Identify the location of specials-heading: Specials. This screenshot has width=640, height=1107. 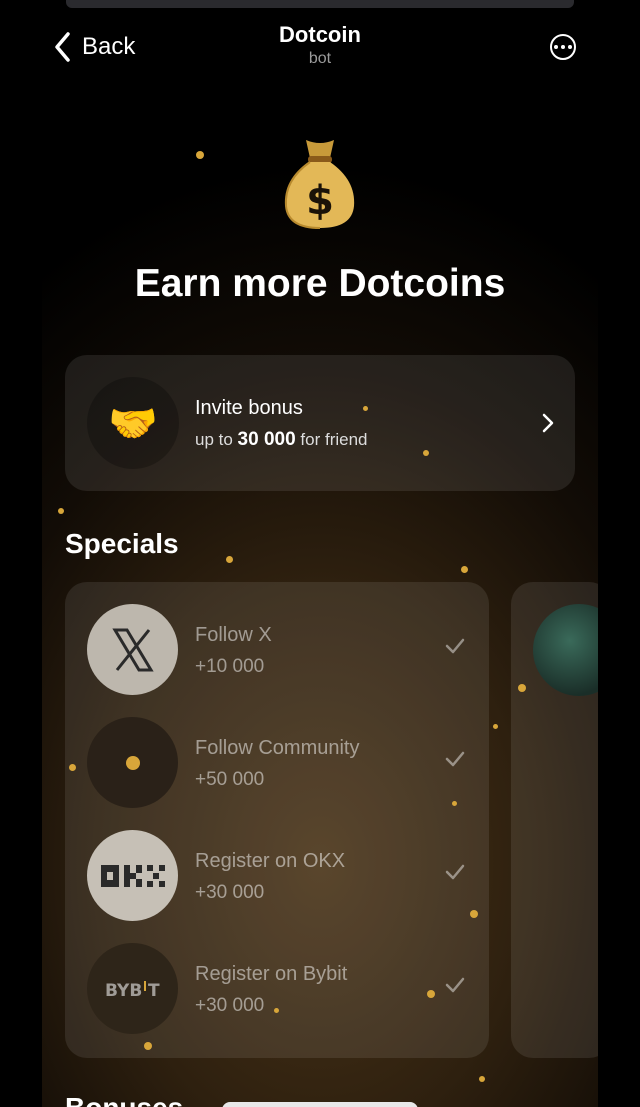
(122, 543).